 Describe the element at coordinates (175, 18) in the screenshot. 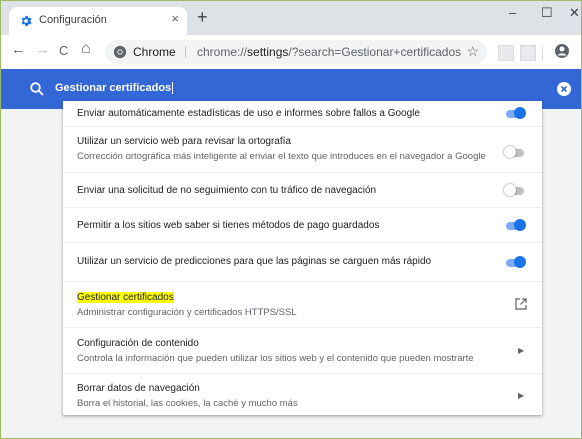

I see `tab-close-icon: ×` at that location.